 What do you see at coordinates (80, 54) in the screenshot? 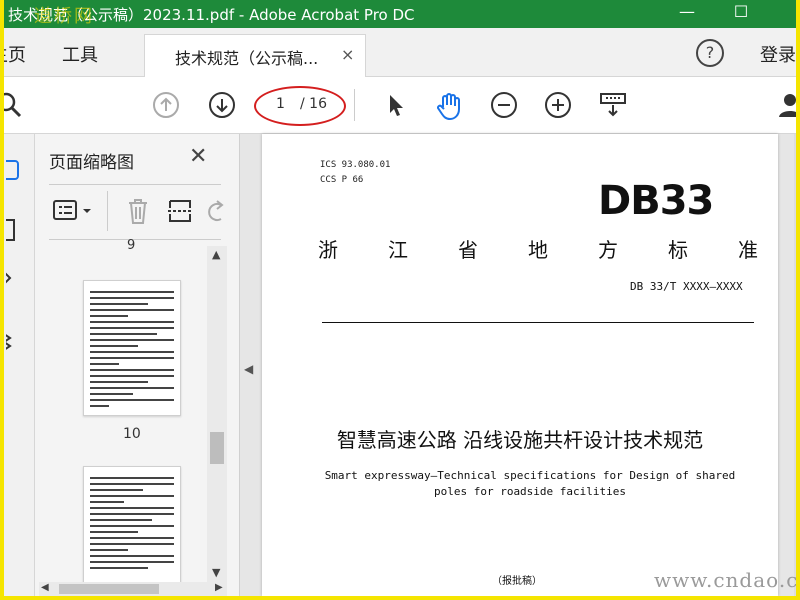
I see `tab-tools: 工具` at bounding box center [80, 54].